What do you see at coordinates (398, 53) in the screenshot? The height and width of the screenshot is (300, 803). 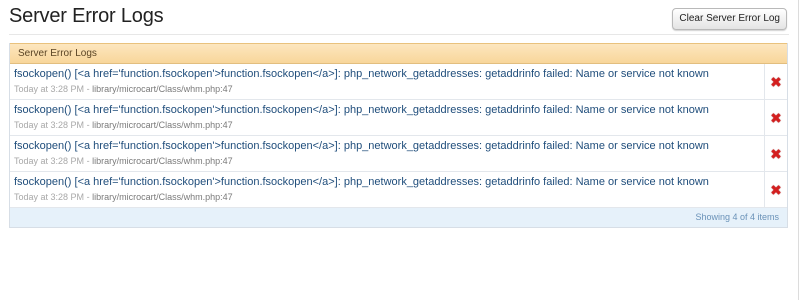 I see `panel-header: Server Error Logs` at bounding box center [398, 53].